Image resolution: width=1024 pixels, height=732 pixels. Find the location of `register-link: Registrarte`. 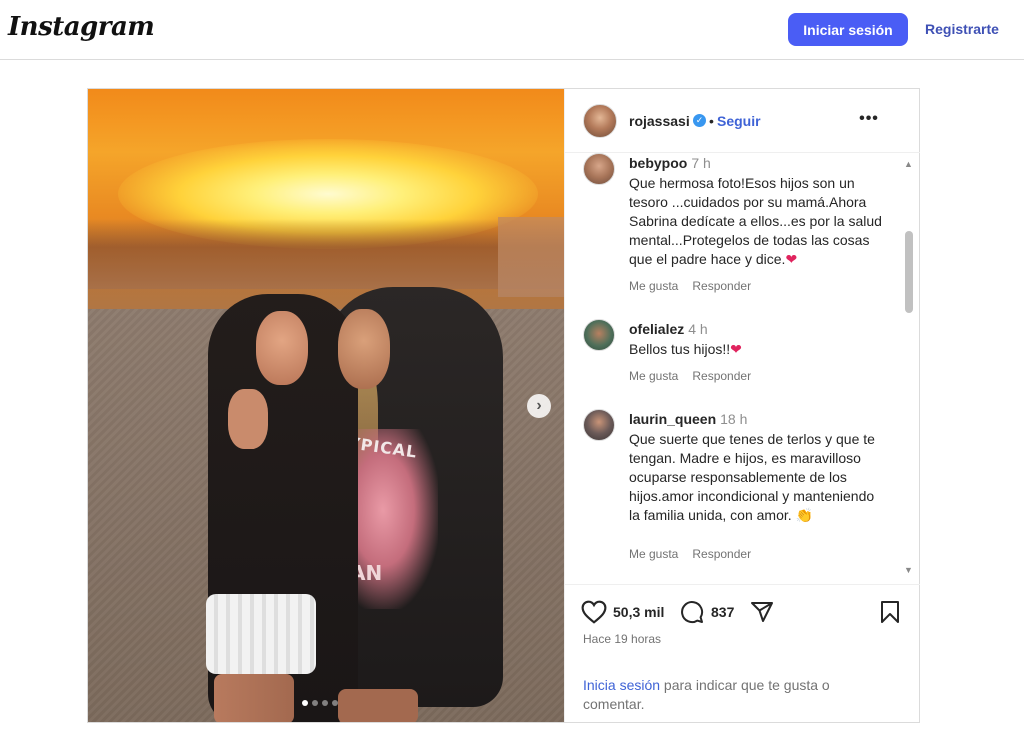

register-link: Registrarte is located at coordinates (962, 29).